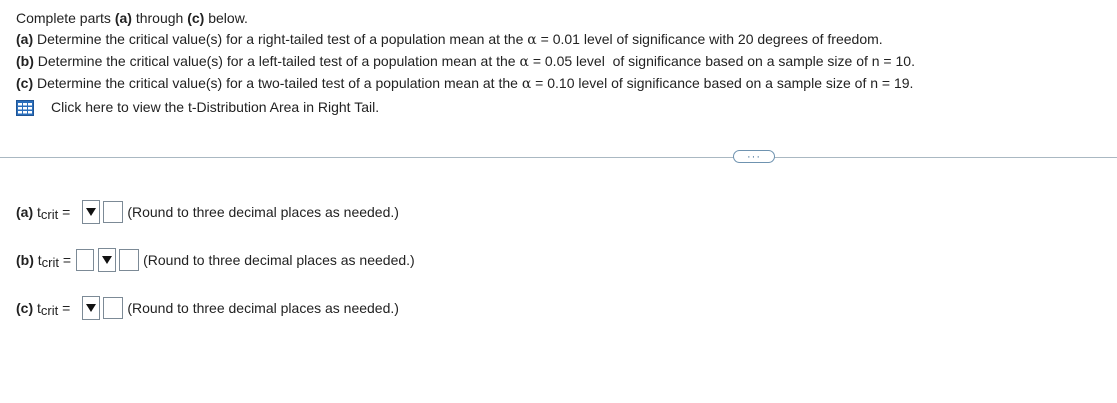  Describe the element at coordinates (44, 261) in the screenshot. I see `answer-label-b: (b) tcrit =` at that location.